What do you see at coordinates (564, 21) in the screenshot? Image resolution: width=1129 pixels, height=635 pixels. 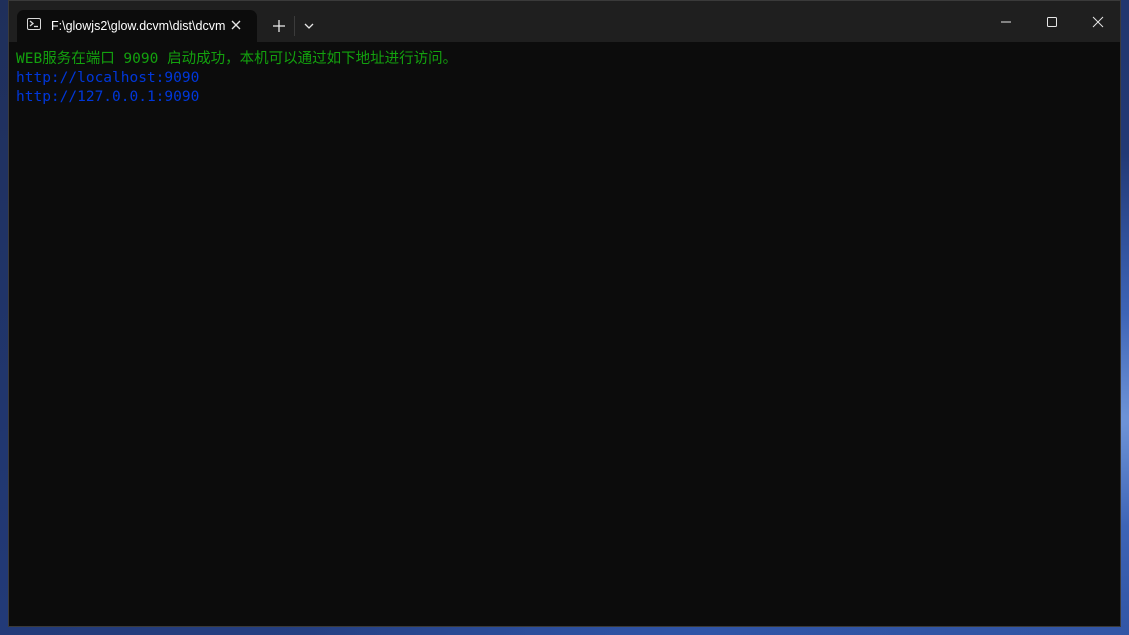 I see `title-bar: F:\glowjs2\glow.dcvm\dist\dcvm` at bounding box center [564, 21].